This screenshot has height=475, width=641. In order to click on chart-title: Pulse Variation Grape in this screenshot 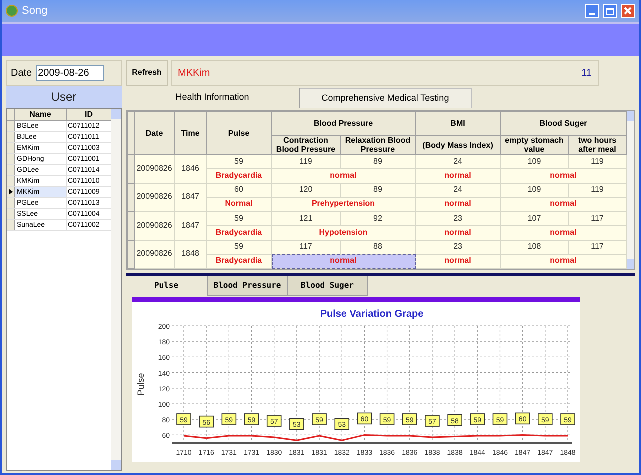, I will do `click(372, 314)`.